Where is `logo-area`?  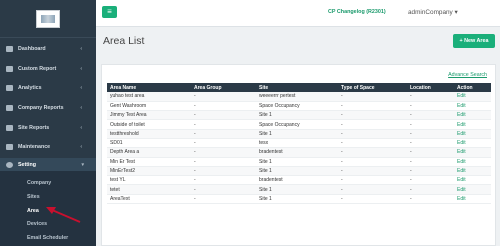
logo-area is located at coordinates (48, 19).